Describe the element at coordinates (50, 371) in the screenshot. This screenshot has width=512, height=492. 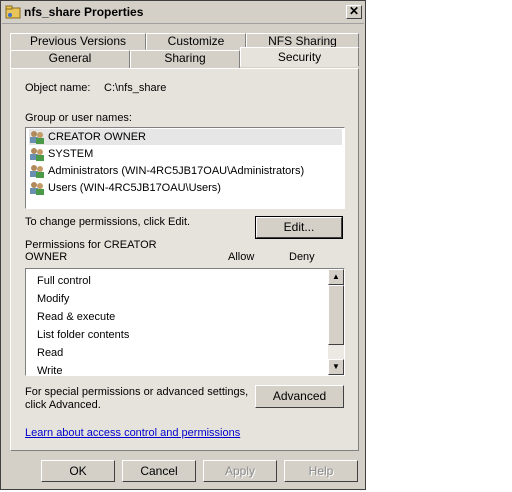
I see `list-item: Write` at that location.